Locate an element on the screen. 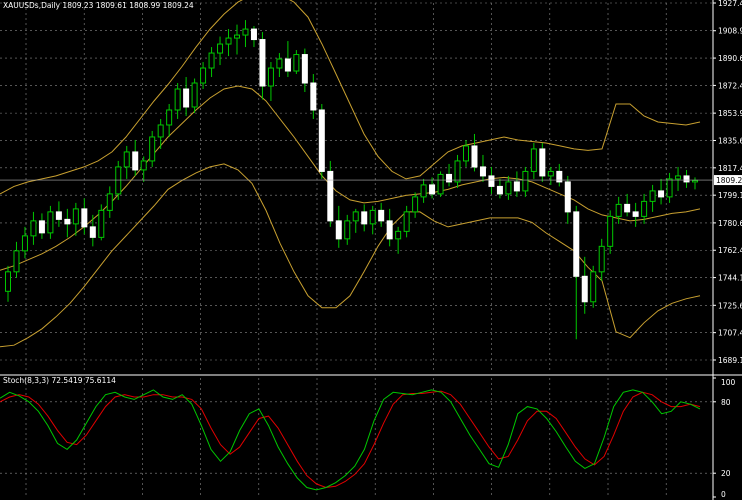  current-price-marker: 1809.24 is located at coordinates (371, 180).